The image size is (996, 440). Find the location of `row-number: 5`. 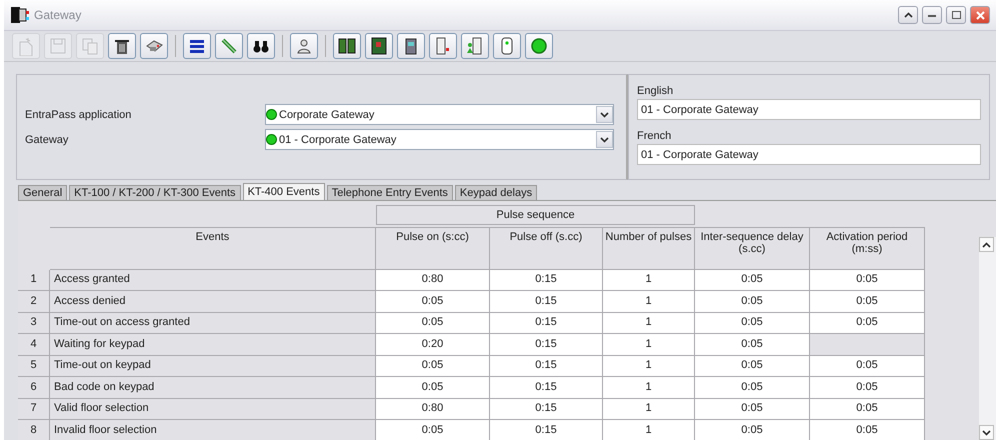

row-number: 5 is located at coordinates (34, 366).